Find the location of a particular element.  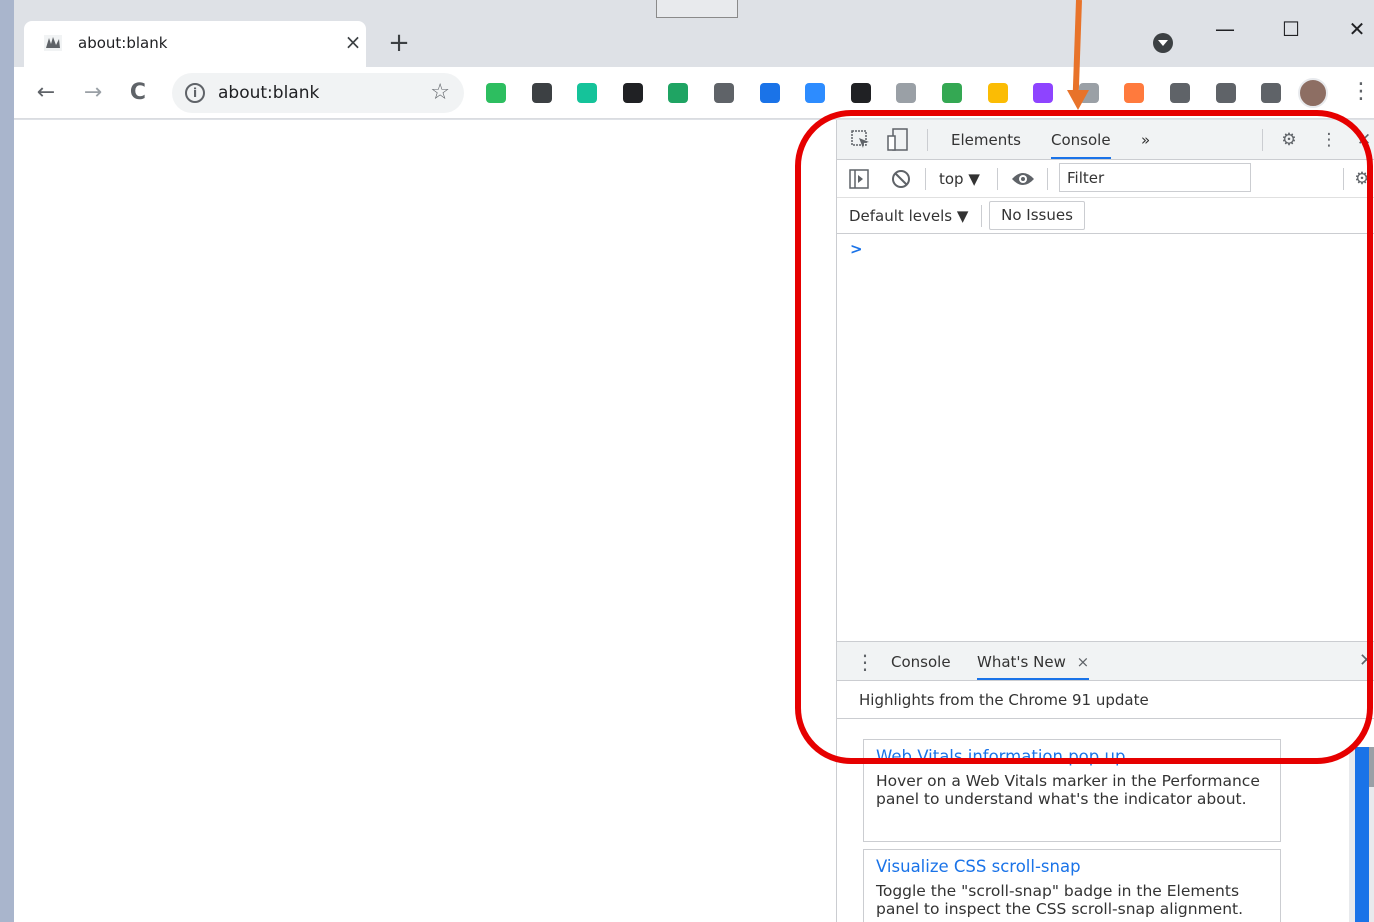

window-notch is located at coordinates (697, 9).